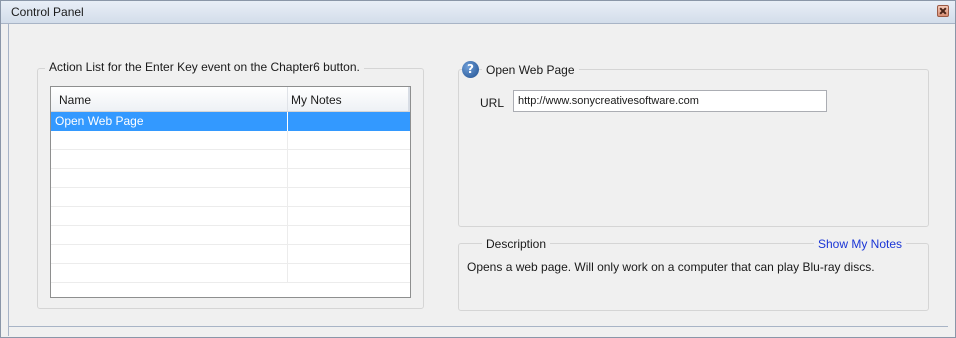 This screenshot has height=338, width=956. Describe the element at coordinates (316, 100) in the screenshot. I see `column-header-my-notes: My Notes` at that location.